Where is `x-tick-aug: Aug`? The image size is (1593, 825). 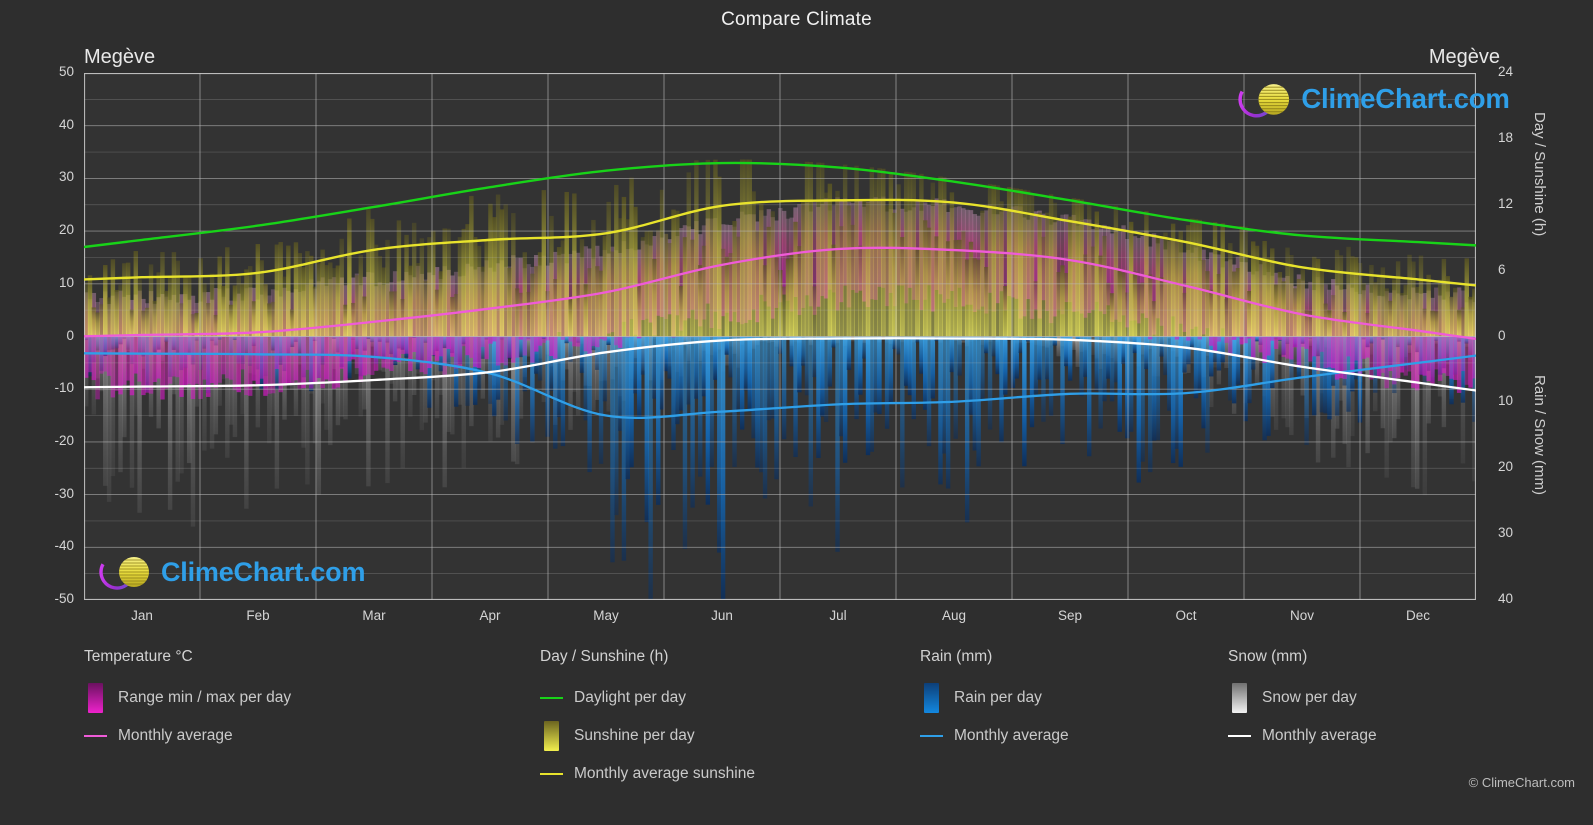
x-tick-aug: Aug is located at coordinates (954, 615).